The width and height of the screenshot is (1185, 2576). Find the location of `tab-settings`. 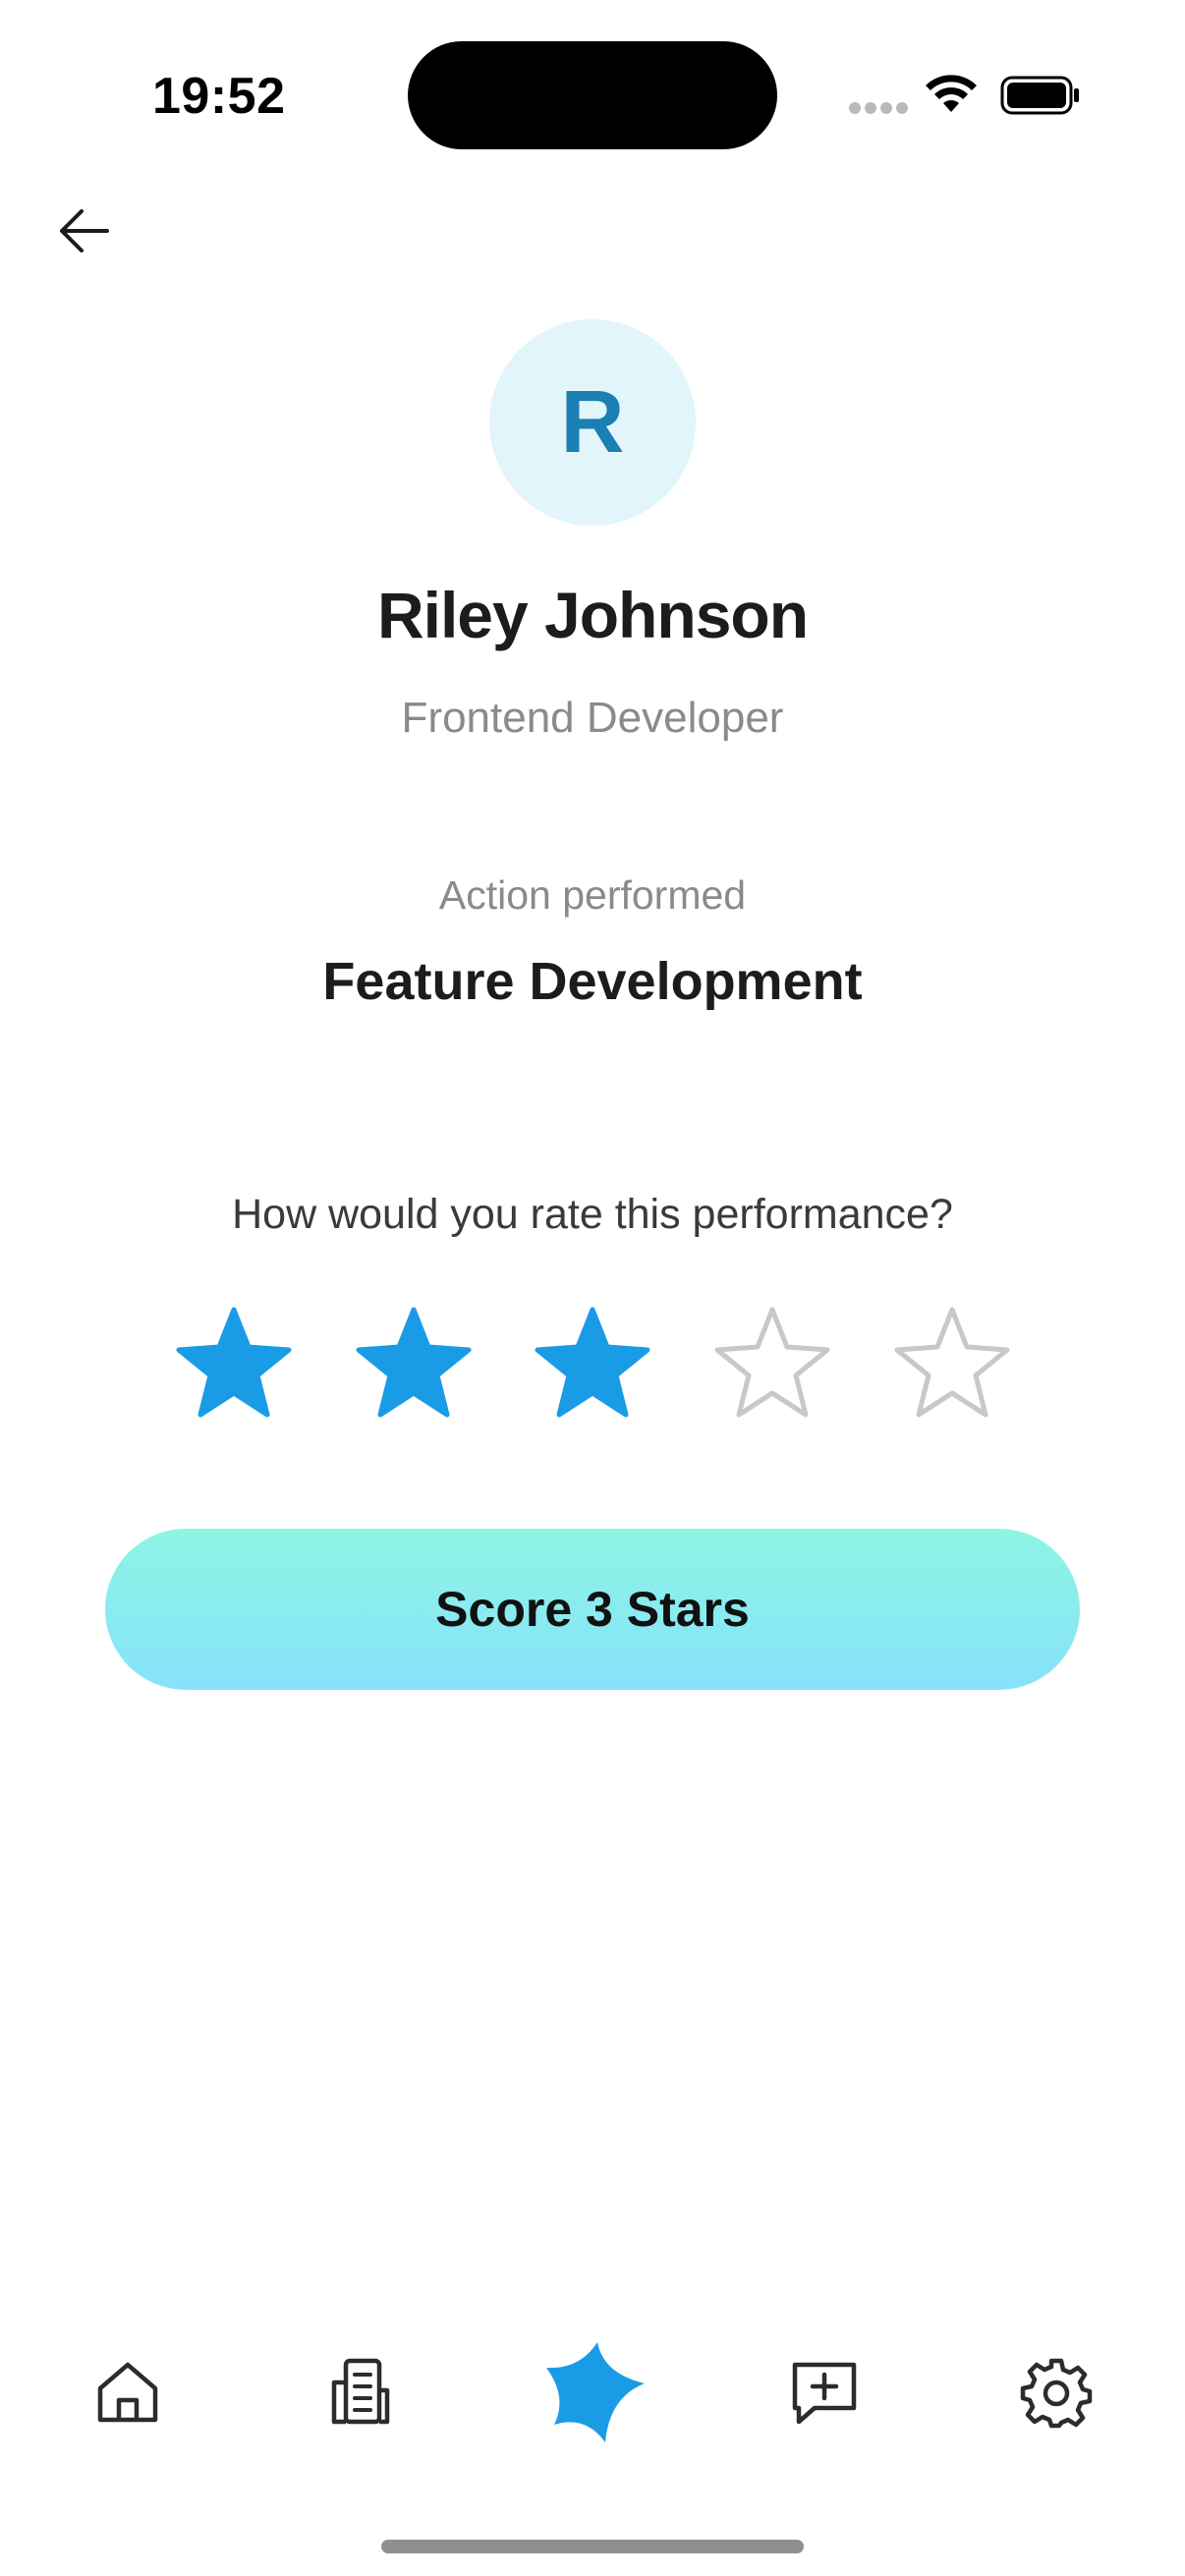

tab-settings is located at coordinates (1056, 2392).